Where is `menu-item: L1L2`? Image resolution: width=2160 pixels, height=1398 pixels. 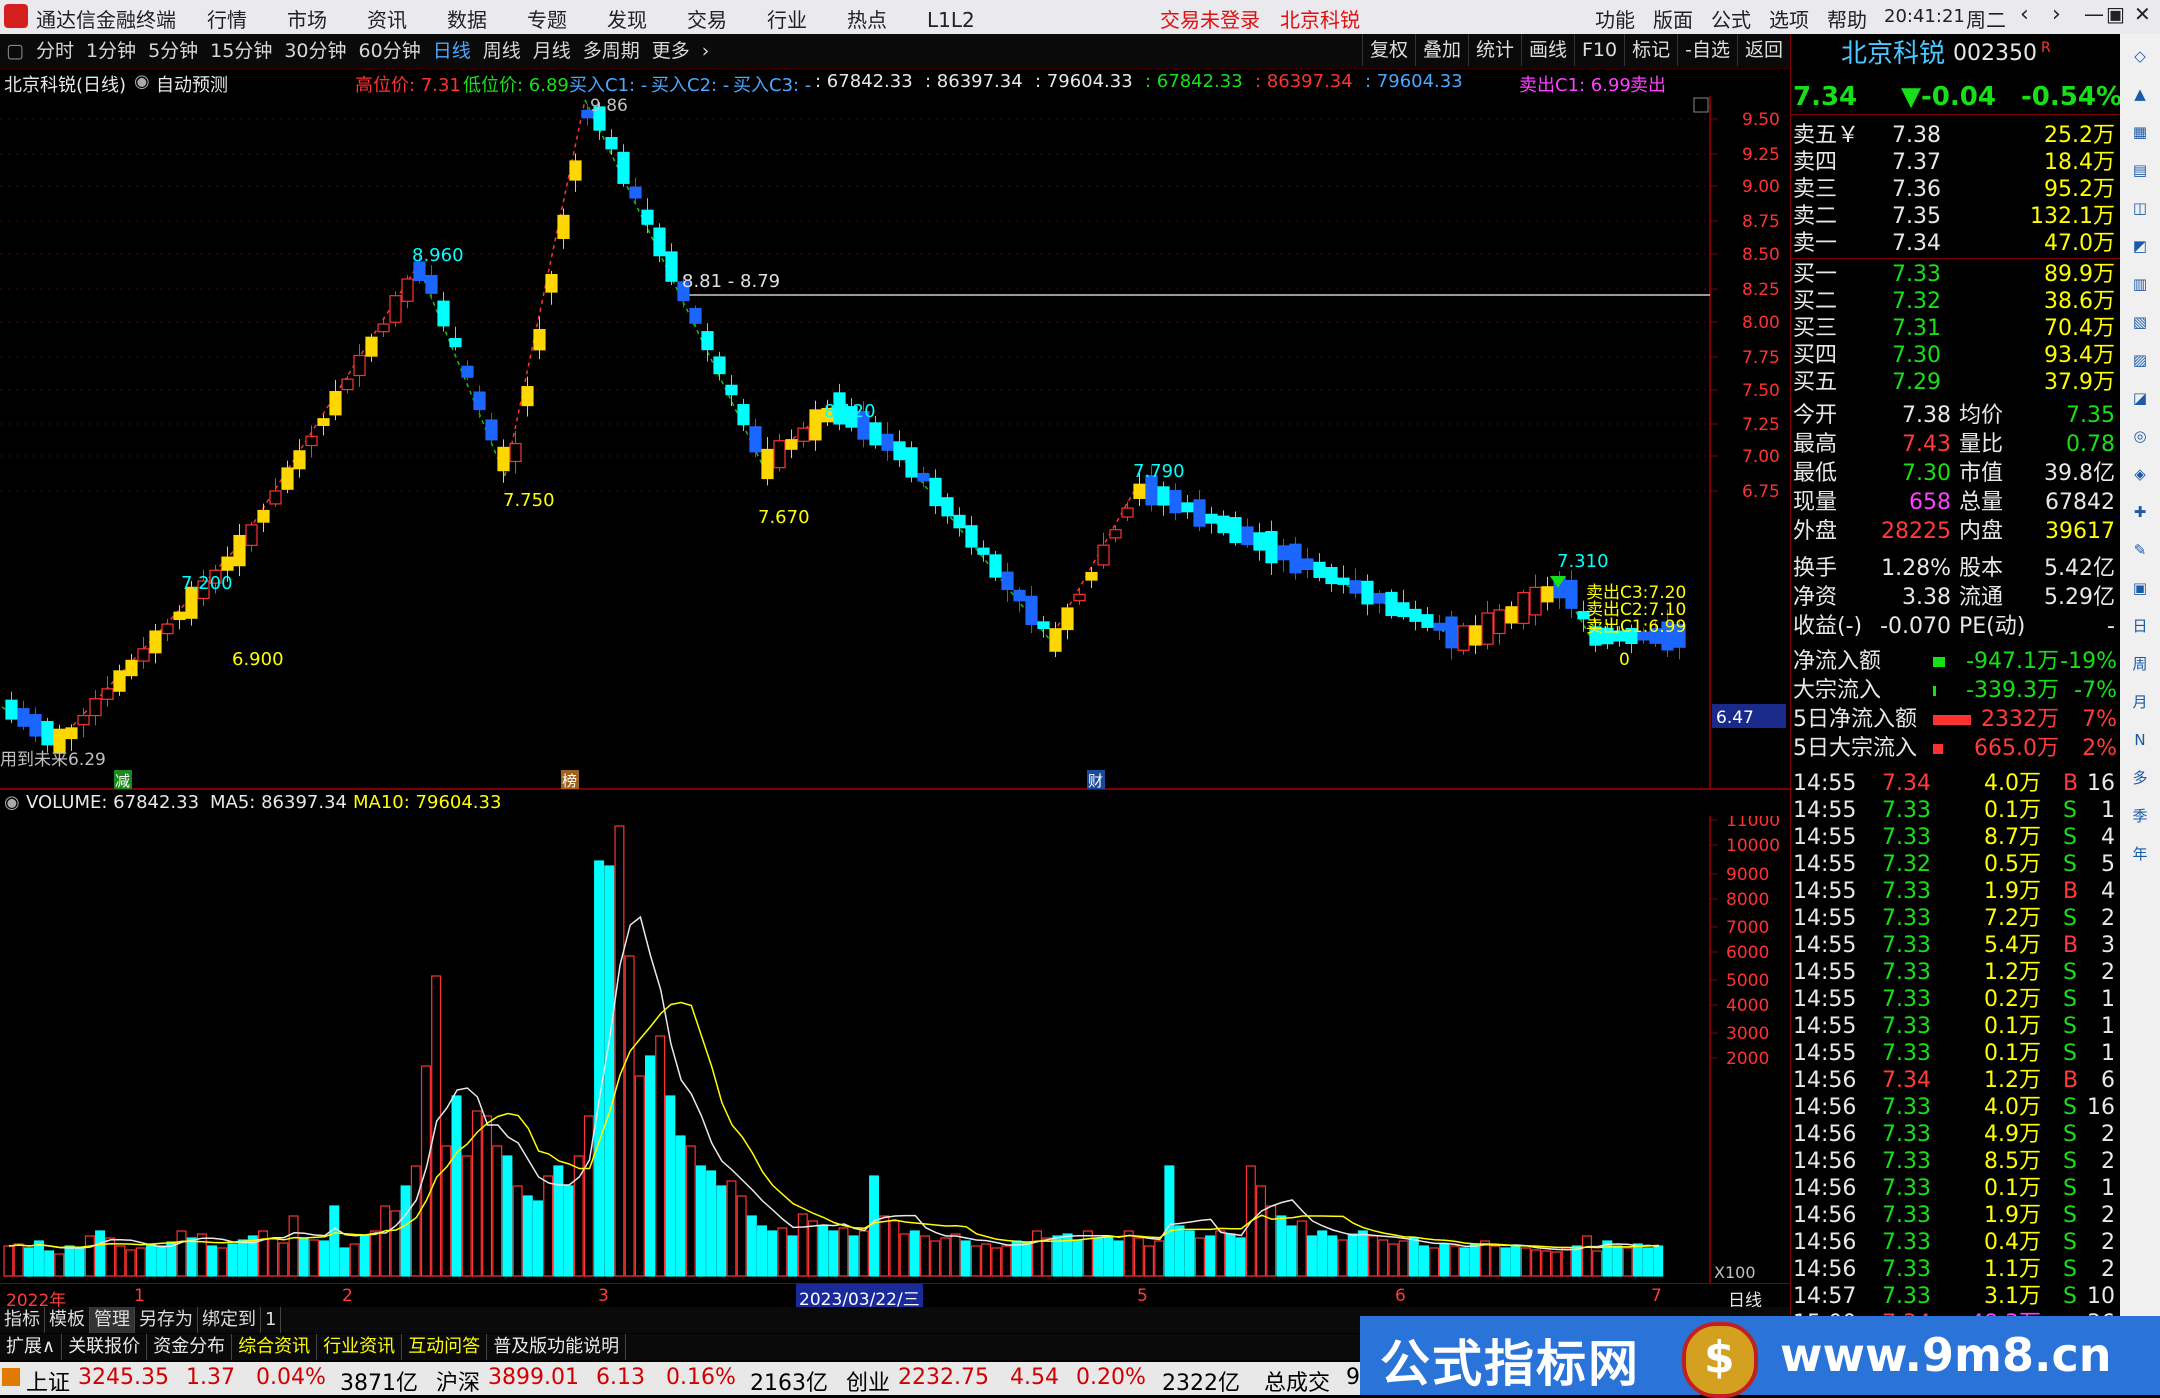 menu-item: L1L2 is located at coordinates (951, 20).